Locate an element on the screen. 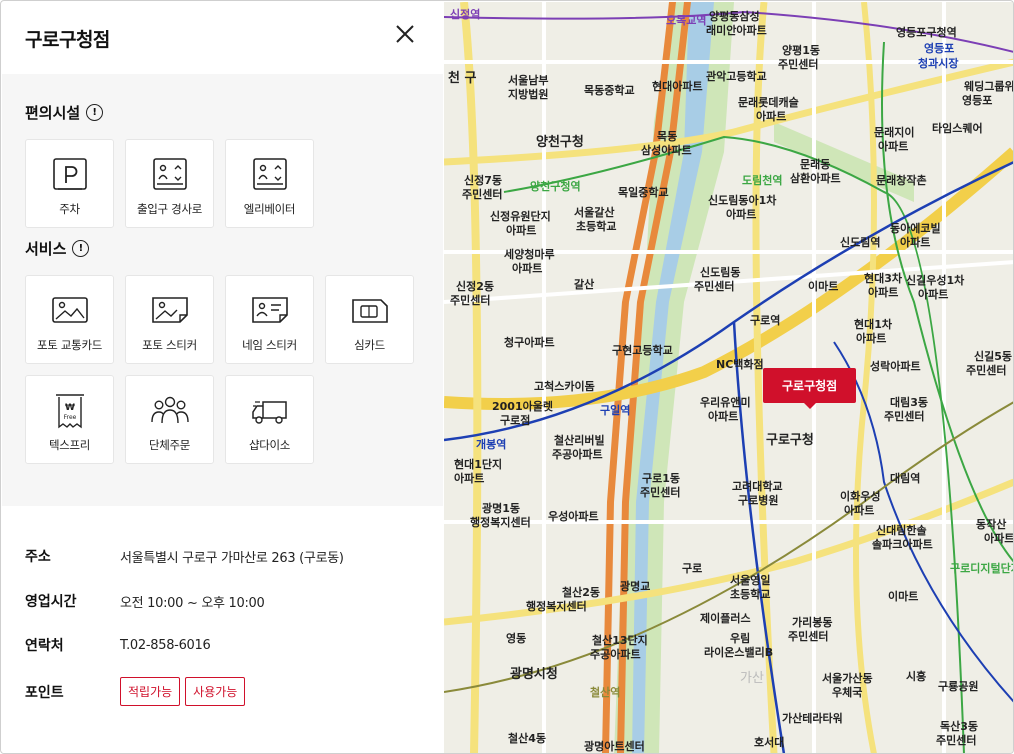  hours-row: 영업시간 오전 10:00 ~ 오후 10:00 is located at coordinates (145, 601).